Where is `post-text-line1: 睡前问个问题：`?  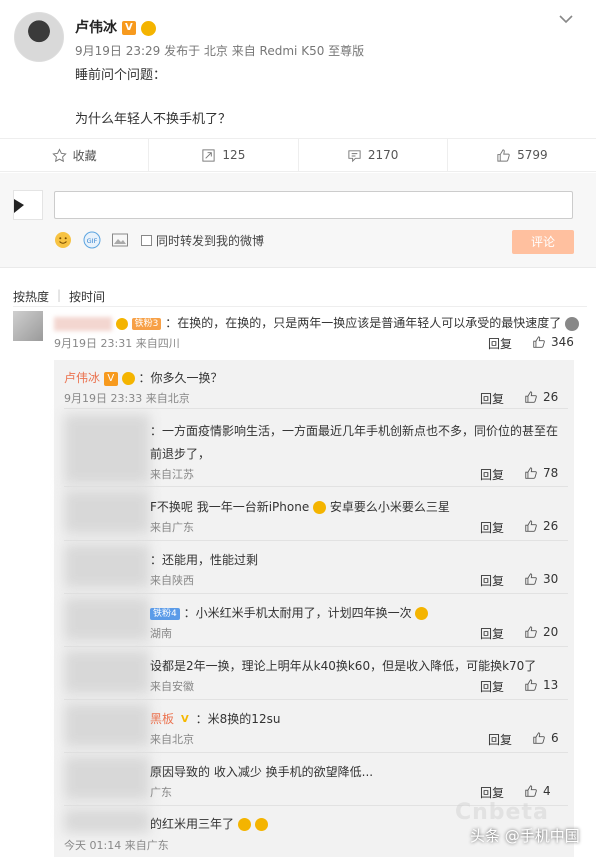 post-text-line1: 睡前问个问题： is located at coordinates (121, 75).